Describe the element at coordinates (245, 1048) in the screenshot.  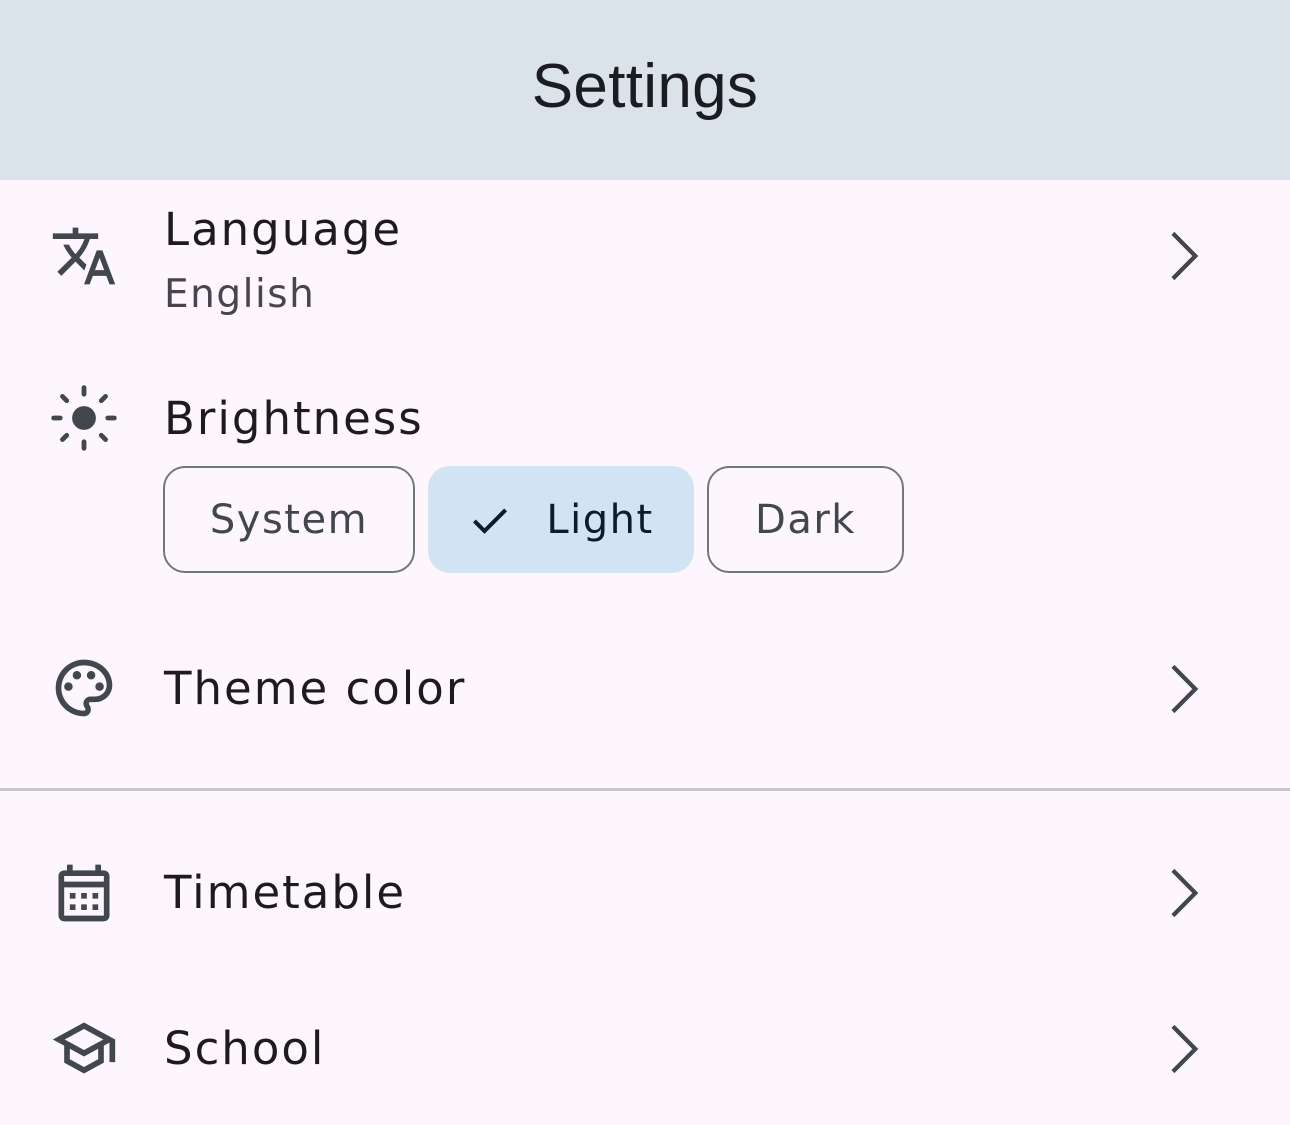
I see `school-title: School` at that location.